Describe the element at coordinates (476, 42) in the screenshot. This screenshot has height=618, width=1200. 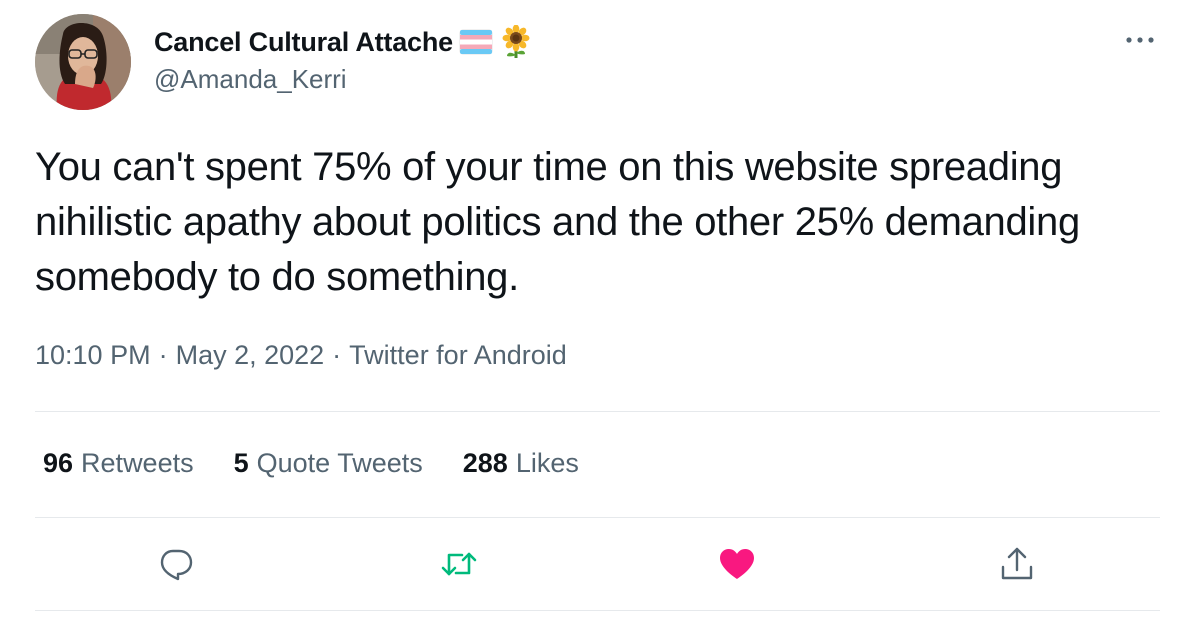
I see `transgender-flag-icon` at that location.